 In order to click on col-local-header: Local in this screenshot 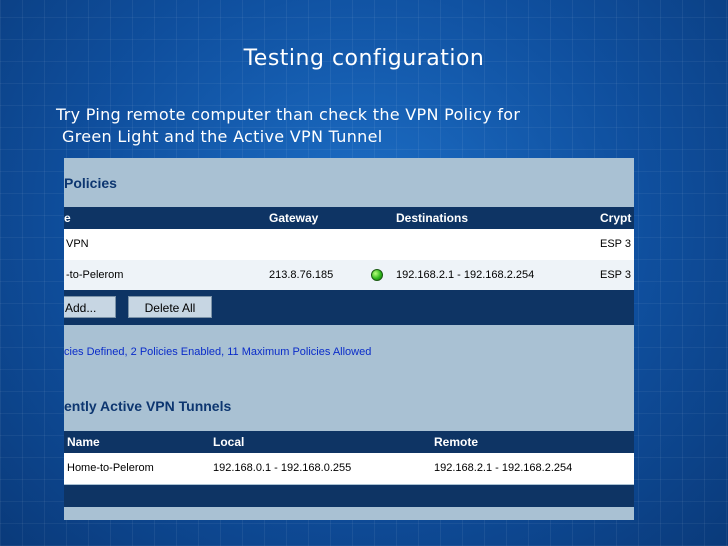, I will do `click(229, 442)`.